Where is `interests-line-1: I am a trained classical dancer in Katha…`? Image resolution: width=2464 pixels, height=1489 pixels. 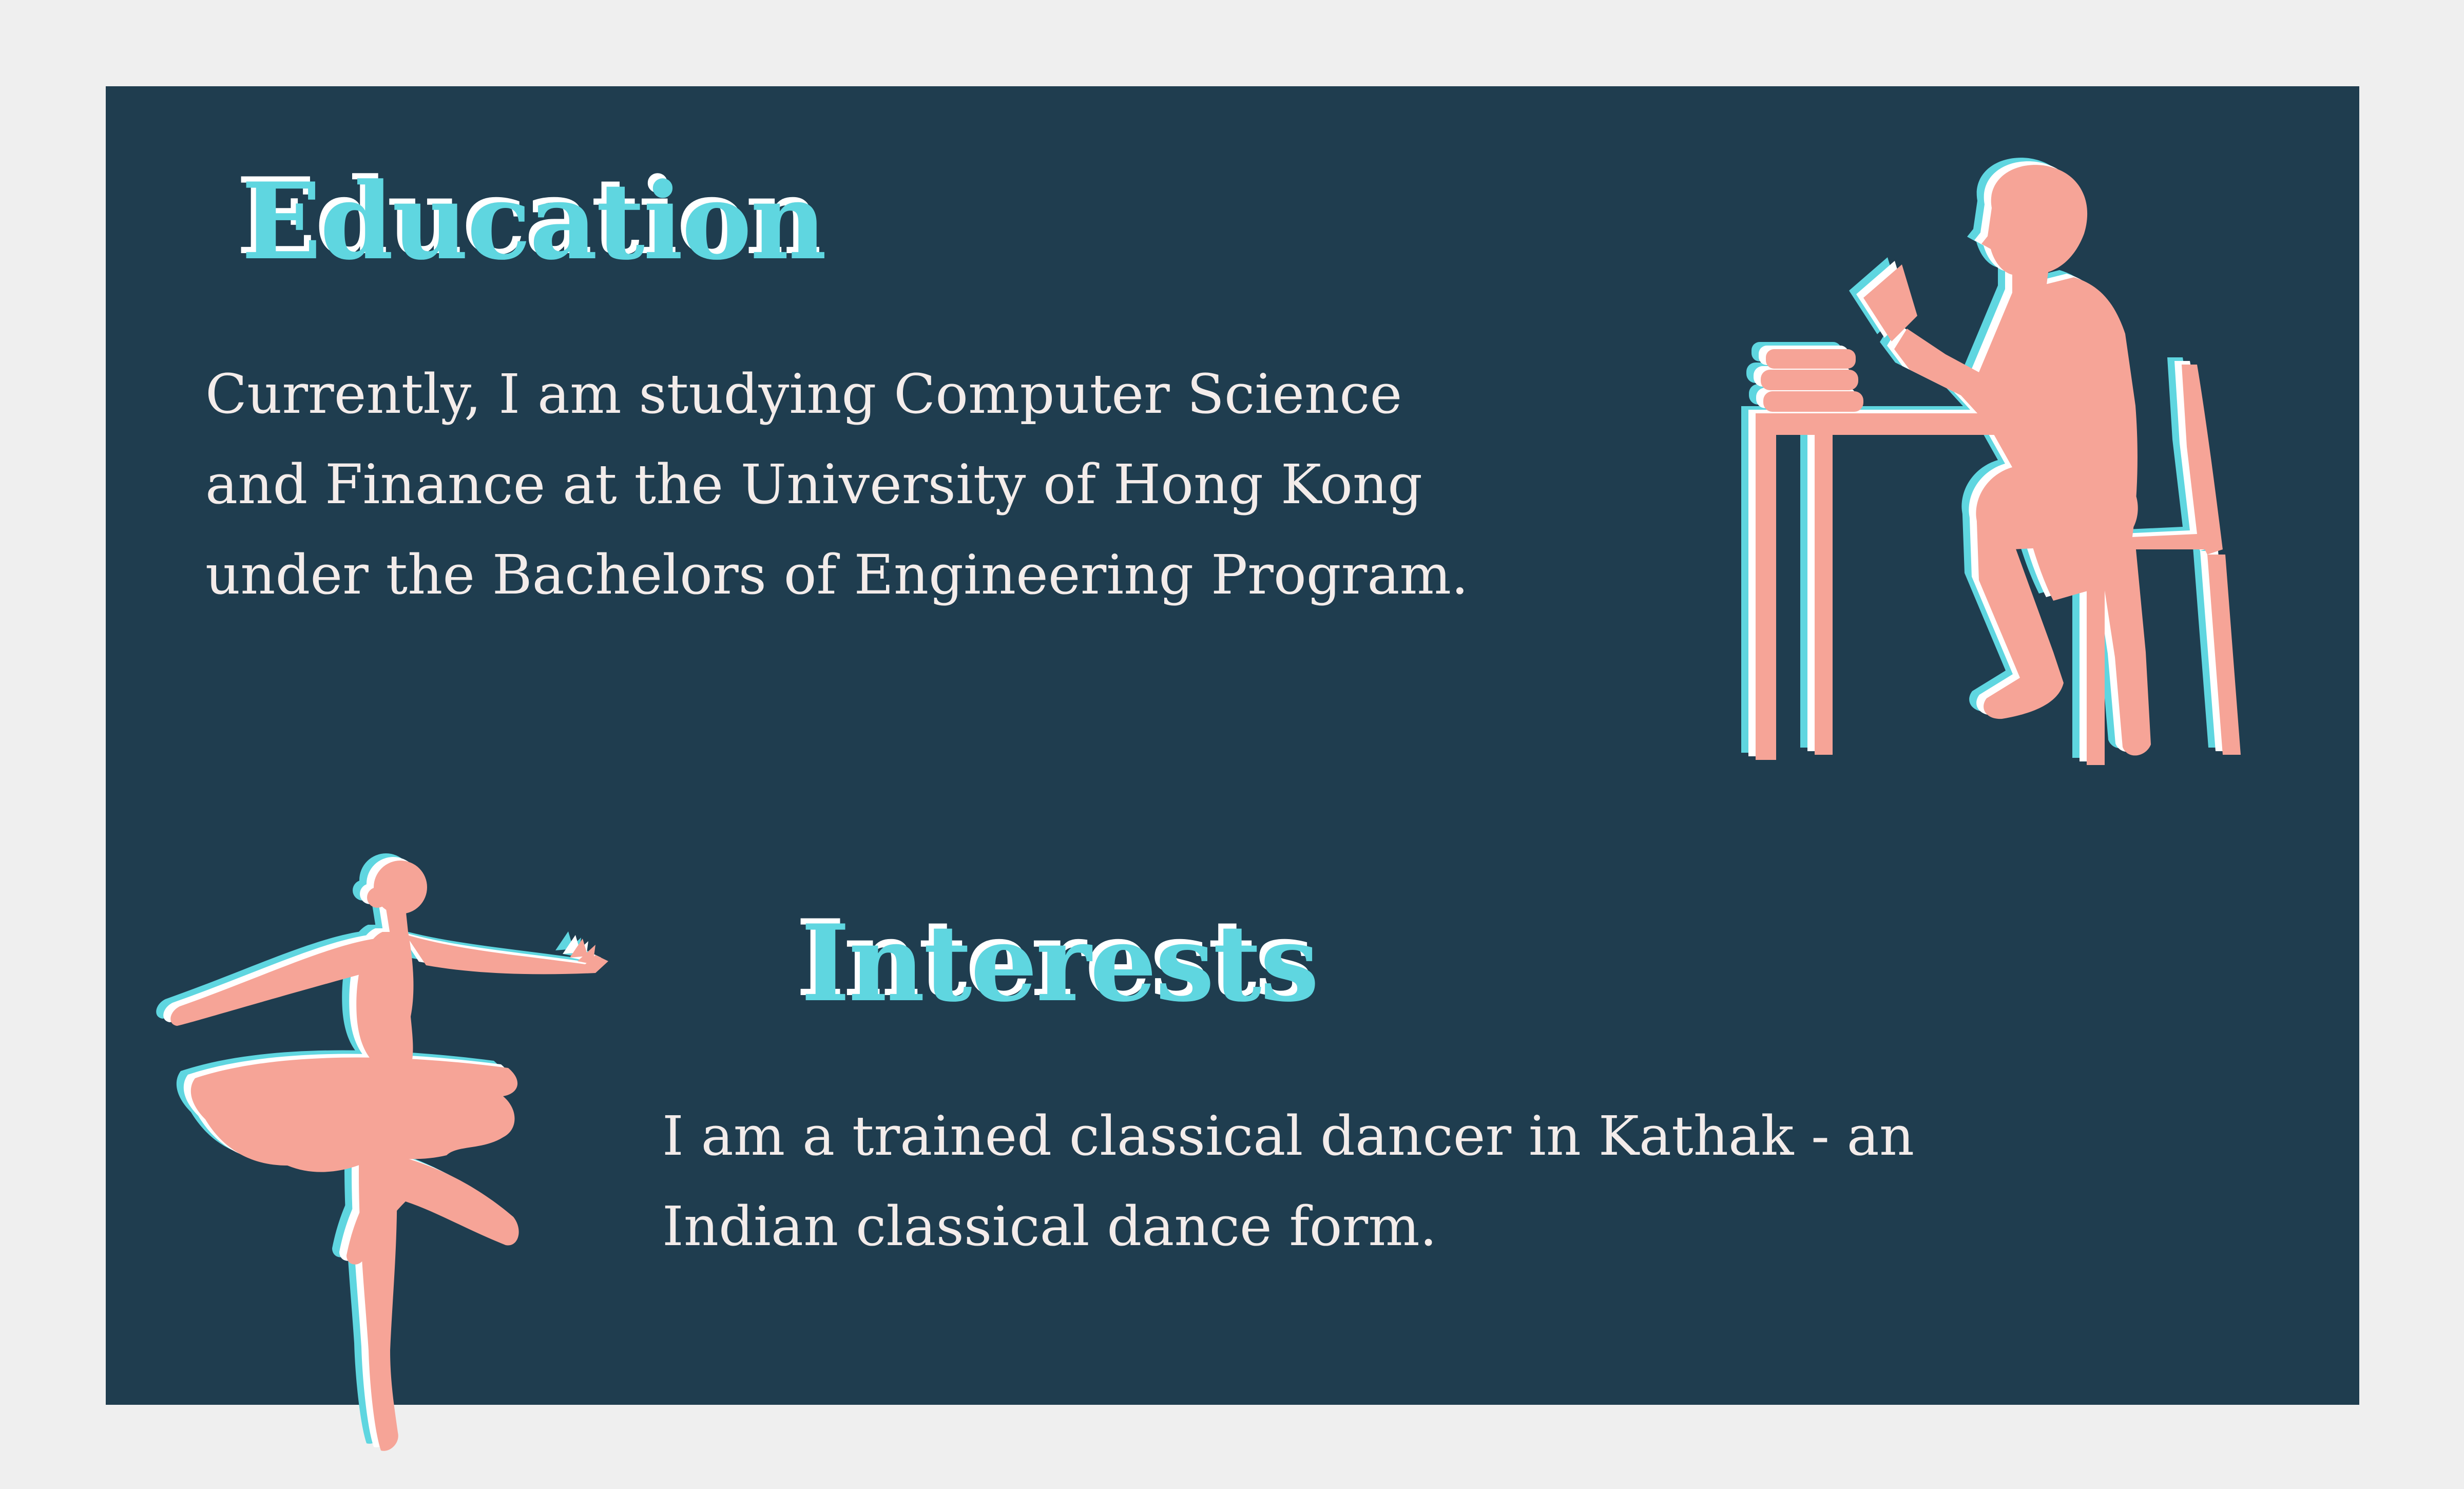 interests-line-1: I am a trained classical dancer in Katha… is located at coordinates (1288, 1136).